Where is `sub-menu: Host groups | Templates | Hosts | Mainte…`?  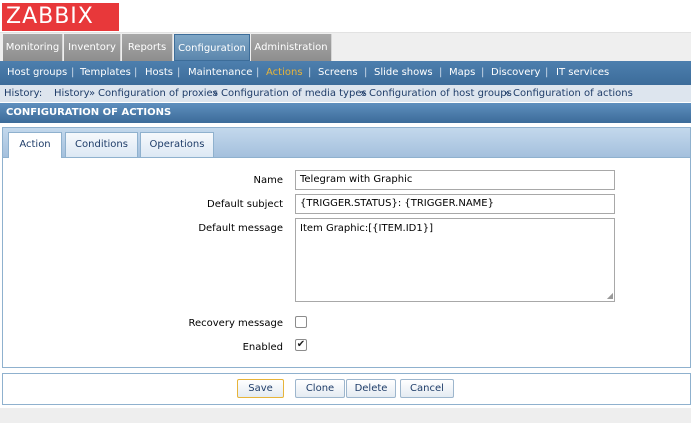 sub-menu: Host groups | Templates | Hosts | Mainte… is located at coordinates (345, 73).